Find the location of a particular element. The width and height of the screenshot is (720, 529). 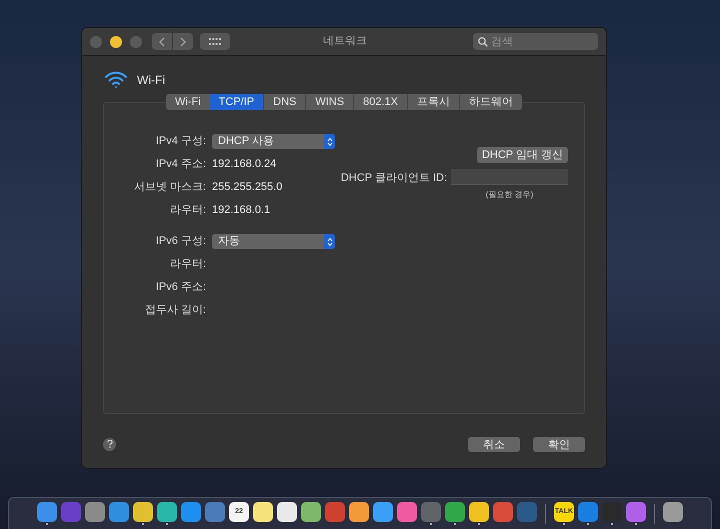

forward-button is located at coordinates (183, 41).